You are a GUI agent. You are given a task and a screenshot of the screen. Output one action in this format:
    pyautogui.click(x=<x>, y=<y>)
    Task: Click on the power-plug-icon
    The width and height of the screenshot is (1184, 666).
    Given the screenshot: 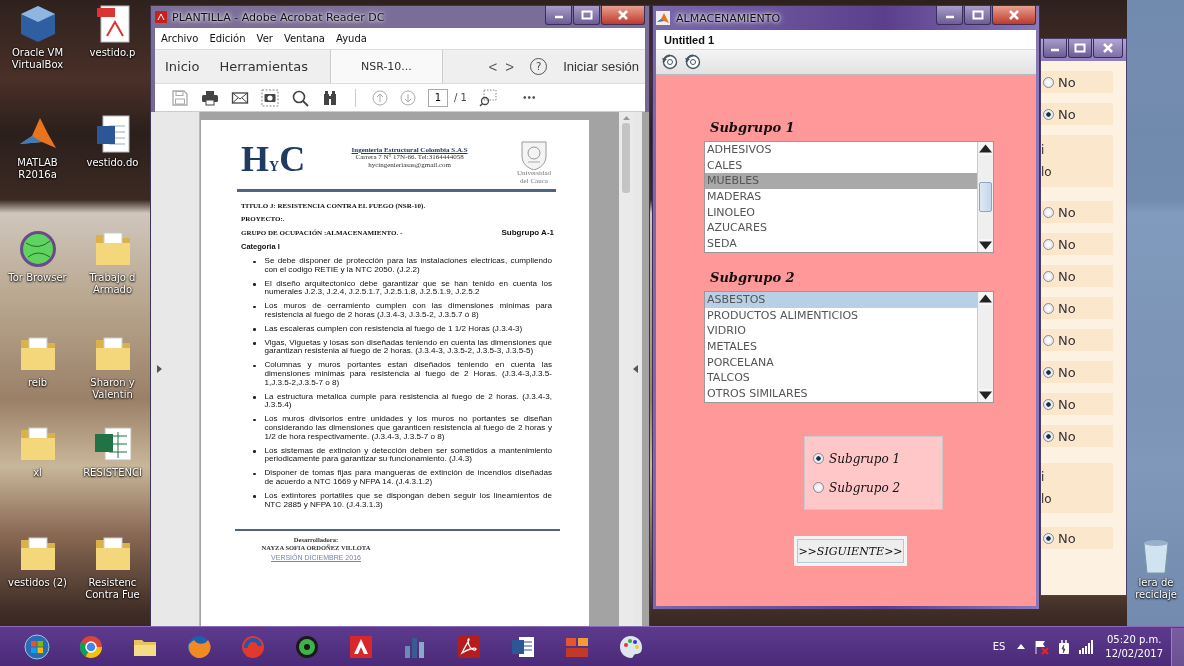 What is the action you would take?
    pyautogui.click(x=1064, y=646)
    